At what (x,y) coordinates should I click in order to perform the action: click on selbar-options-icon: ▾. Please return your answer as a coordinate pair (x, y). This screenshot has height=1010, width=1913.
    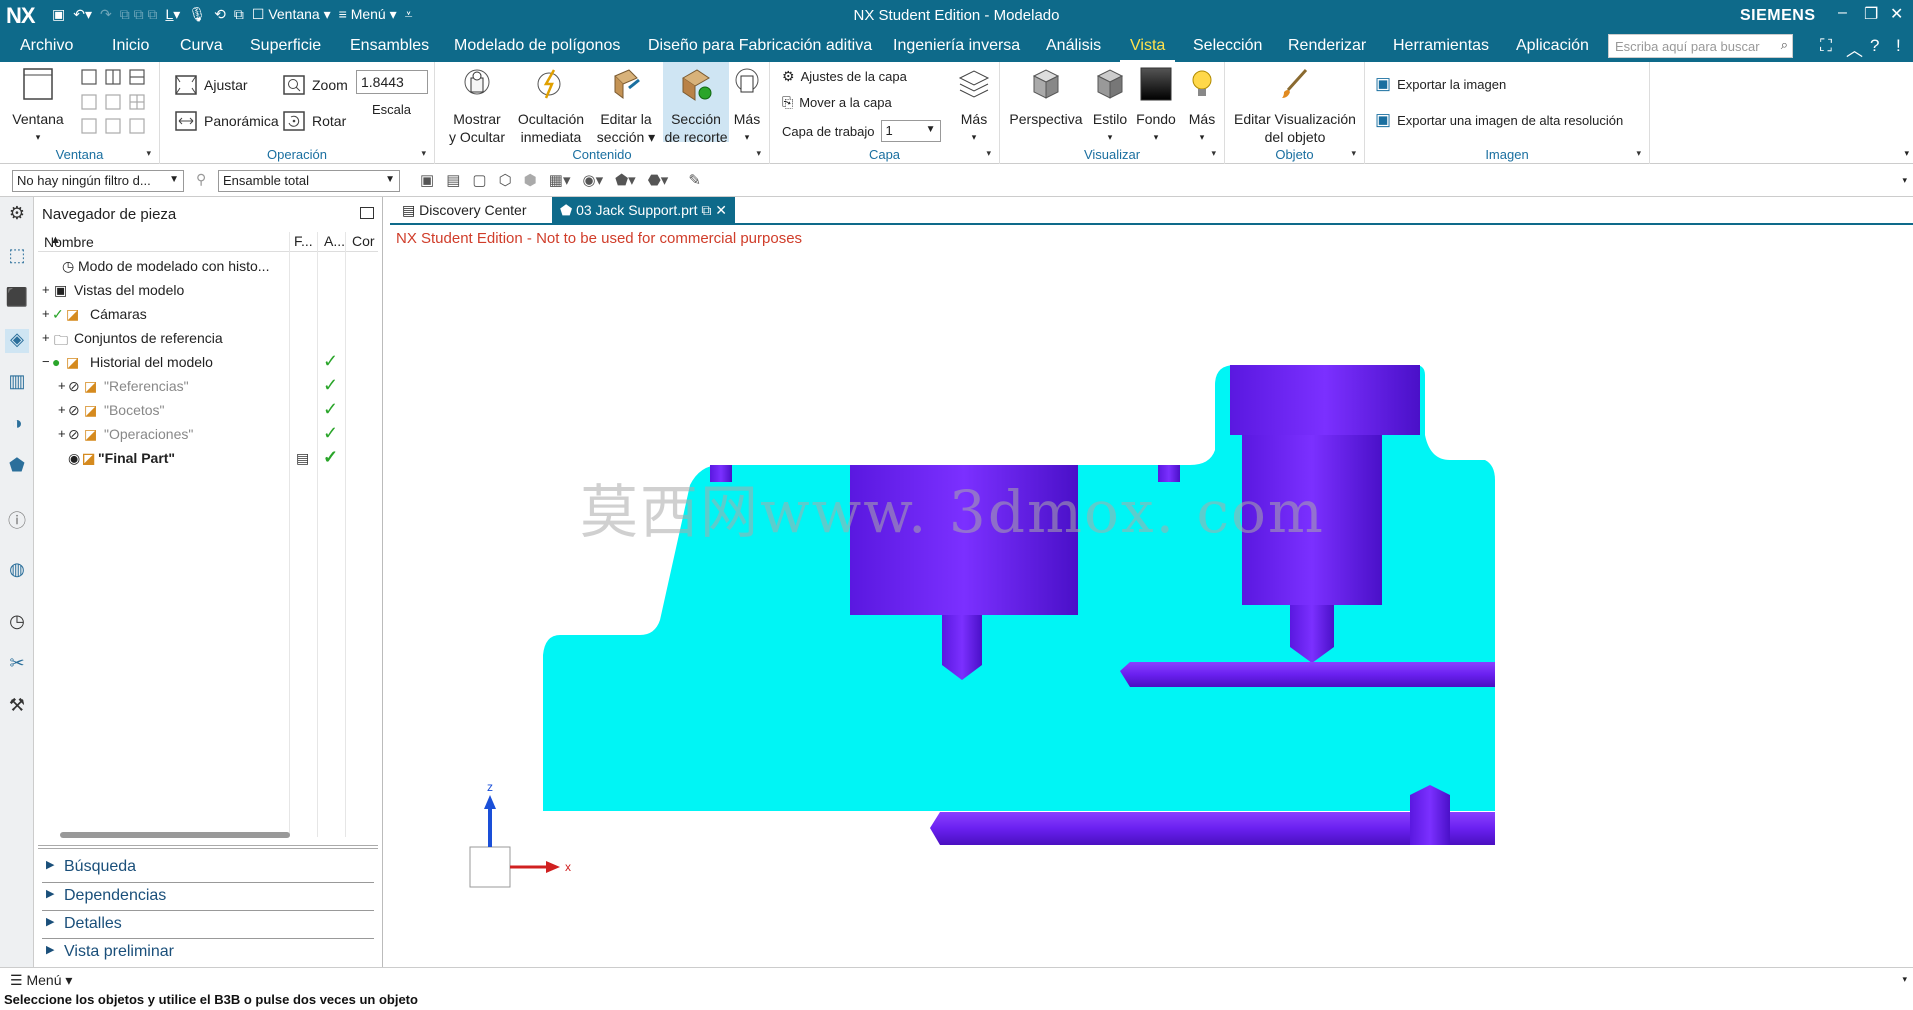
    Looking at the image, I should click on (1904, 180).